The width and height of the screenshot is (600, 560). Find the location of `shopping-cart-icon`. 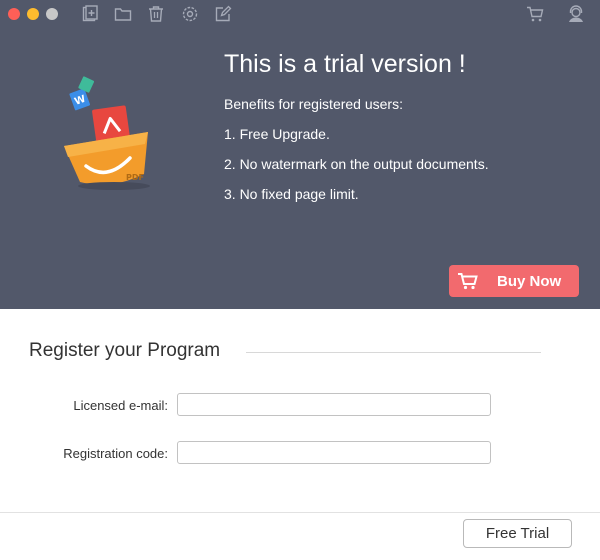

shopping-cart-icon is located at coordinates (468, 282).